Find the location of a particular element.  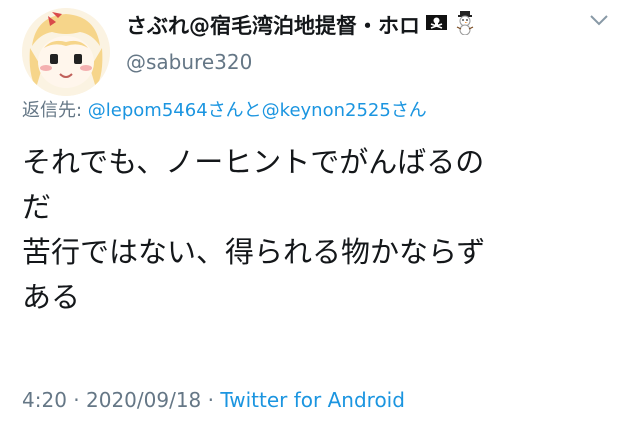

tweet-meta: 4:20 · 2020/09/18 · Twitter for Android is located at coordinates (213, 400).